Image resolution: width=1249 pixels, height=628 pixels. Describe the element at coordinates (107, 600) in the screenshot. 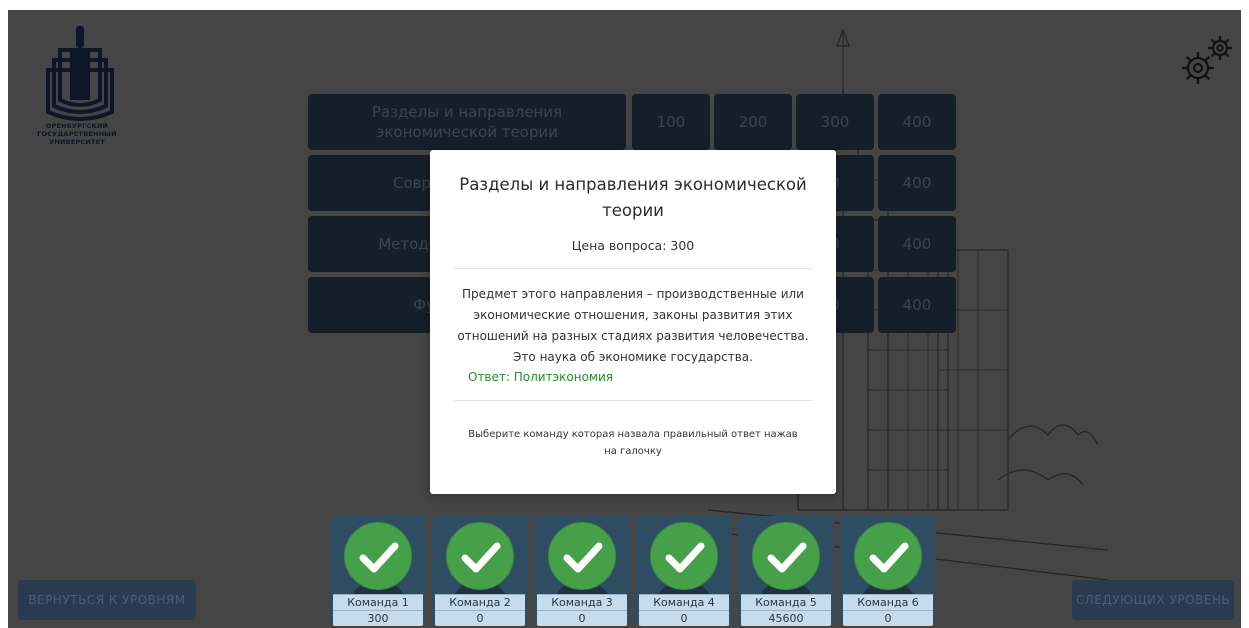

I see `back-to-levels-button: ВЕРНУТЬСЯ К УРОВНЯМ` at that location.